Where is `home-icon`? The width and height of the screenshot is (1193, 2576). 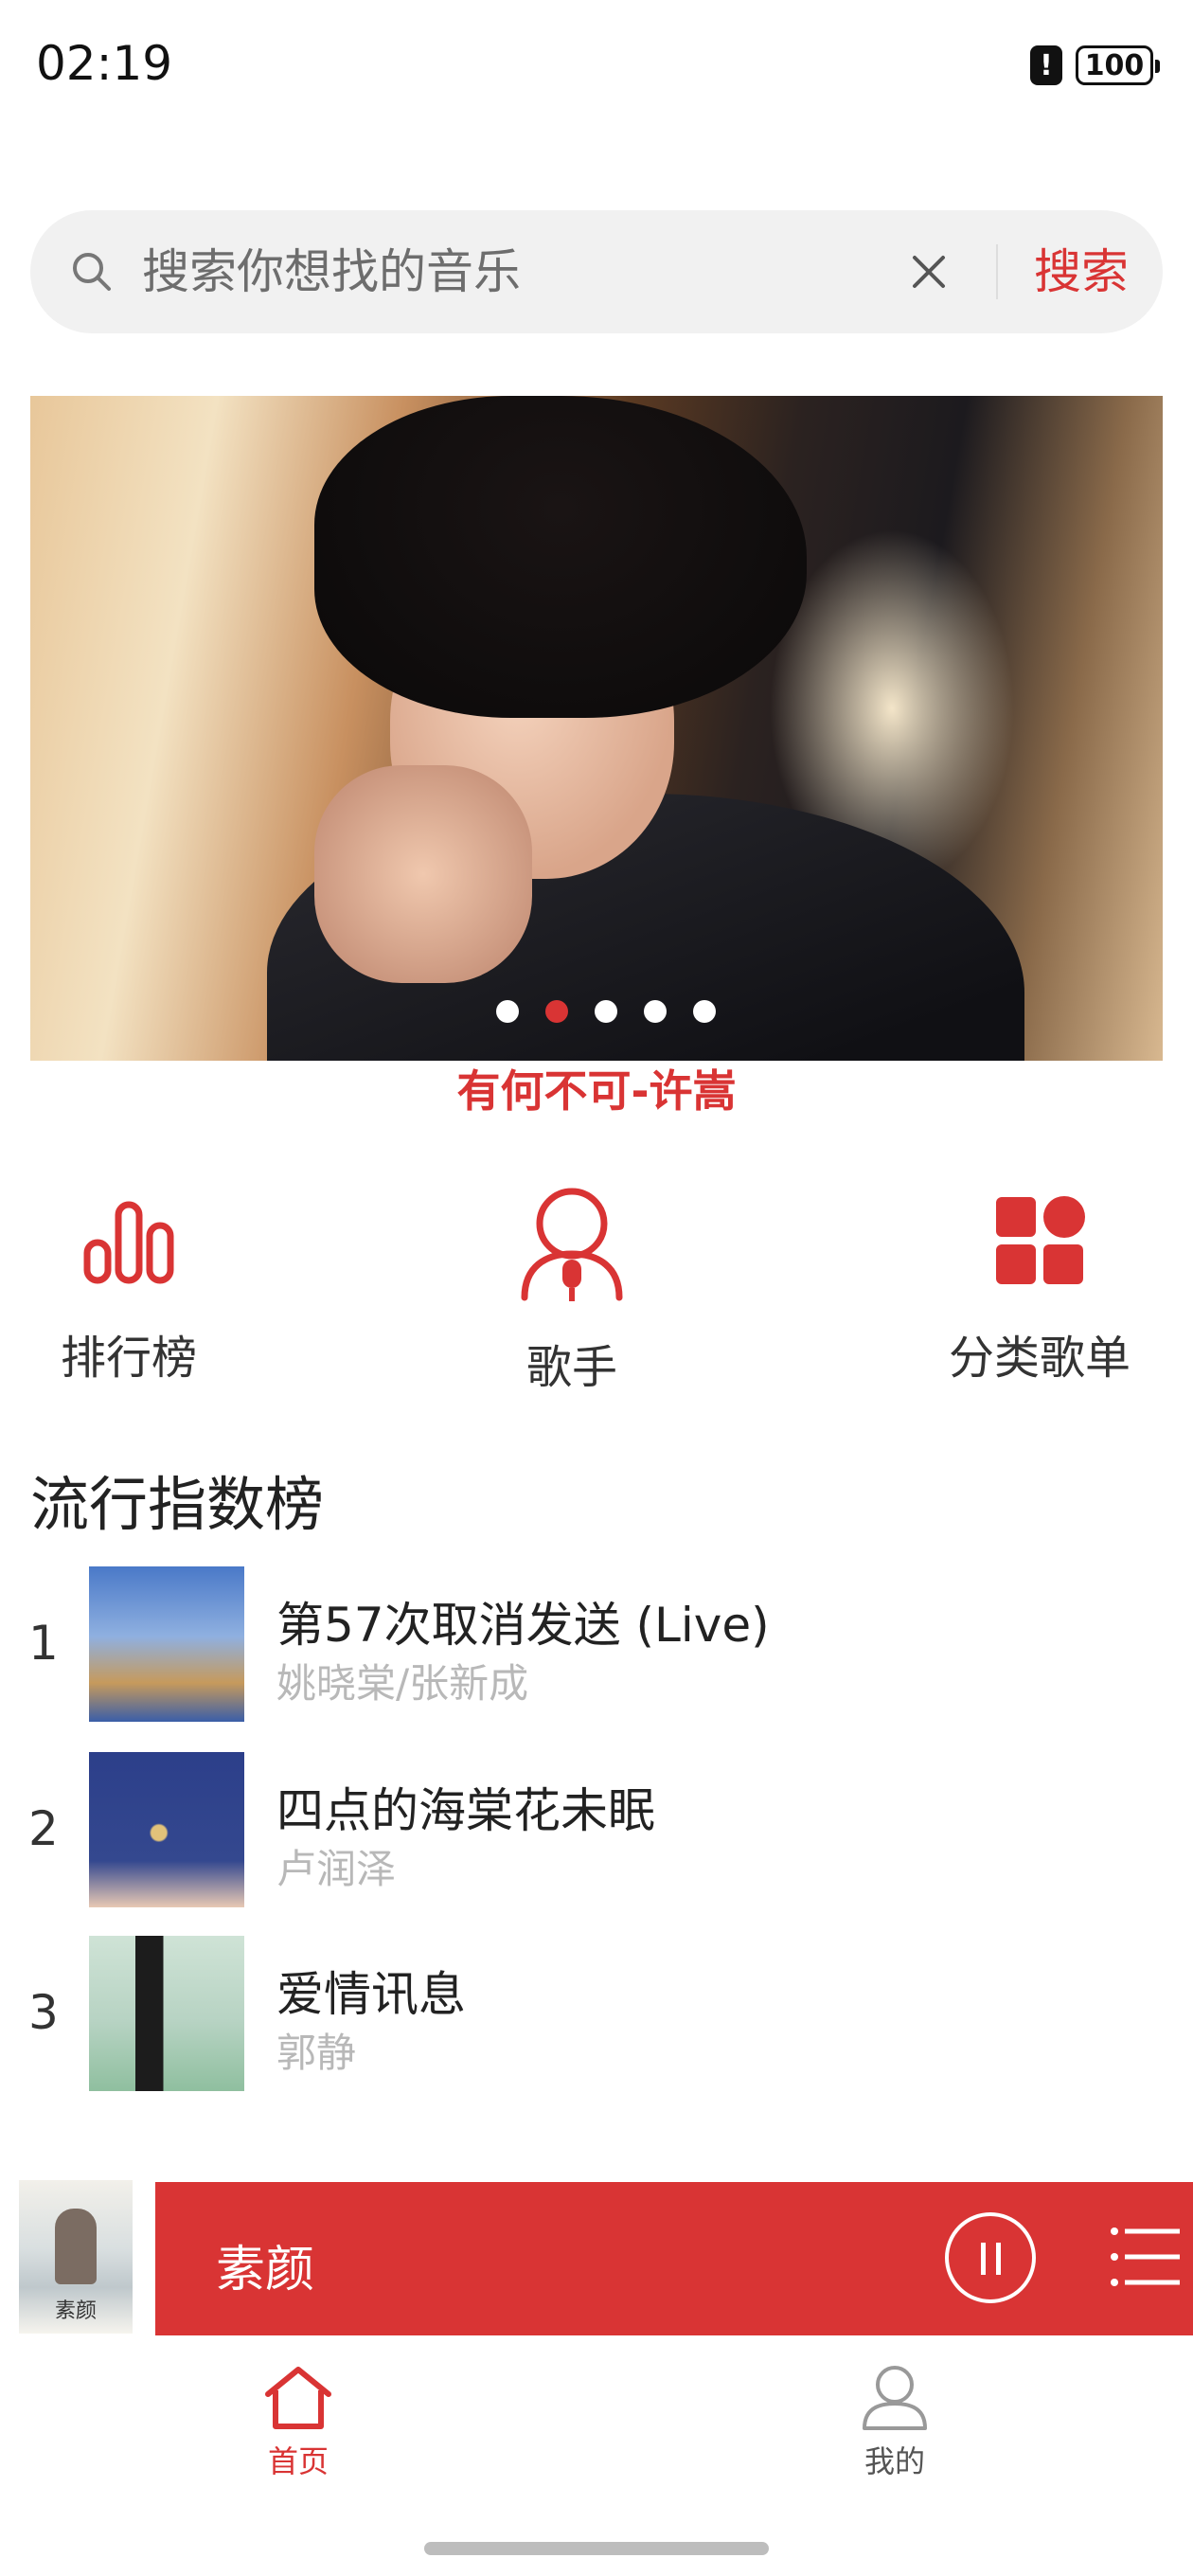
home-icon is located at coordinates (298, 2398).